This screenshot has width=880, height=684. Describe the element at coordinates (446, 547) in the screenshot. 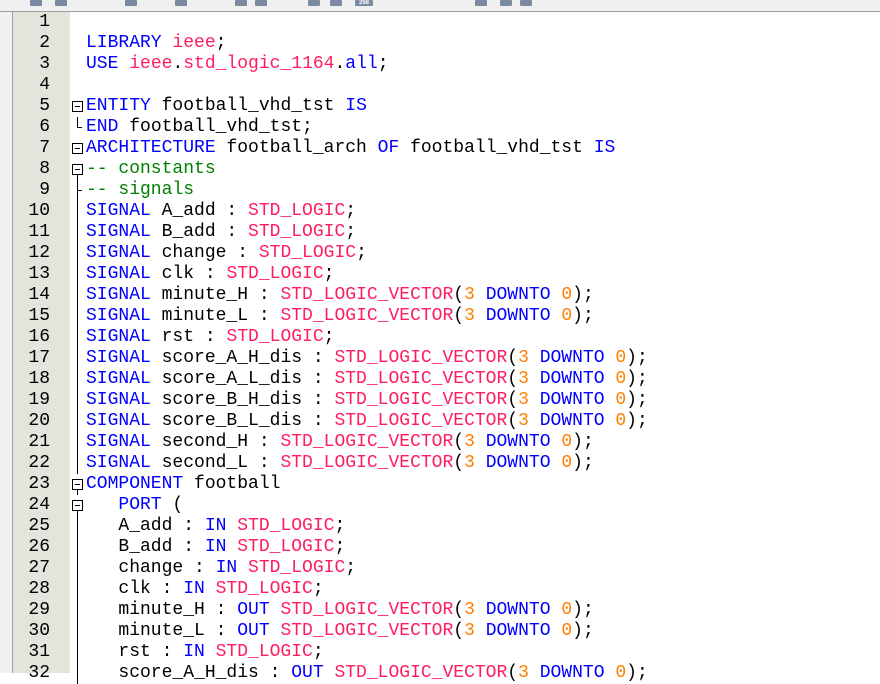

I see `code-line: 26 B_add : IN STD_LOGIC;` at that location.